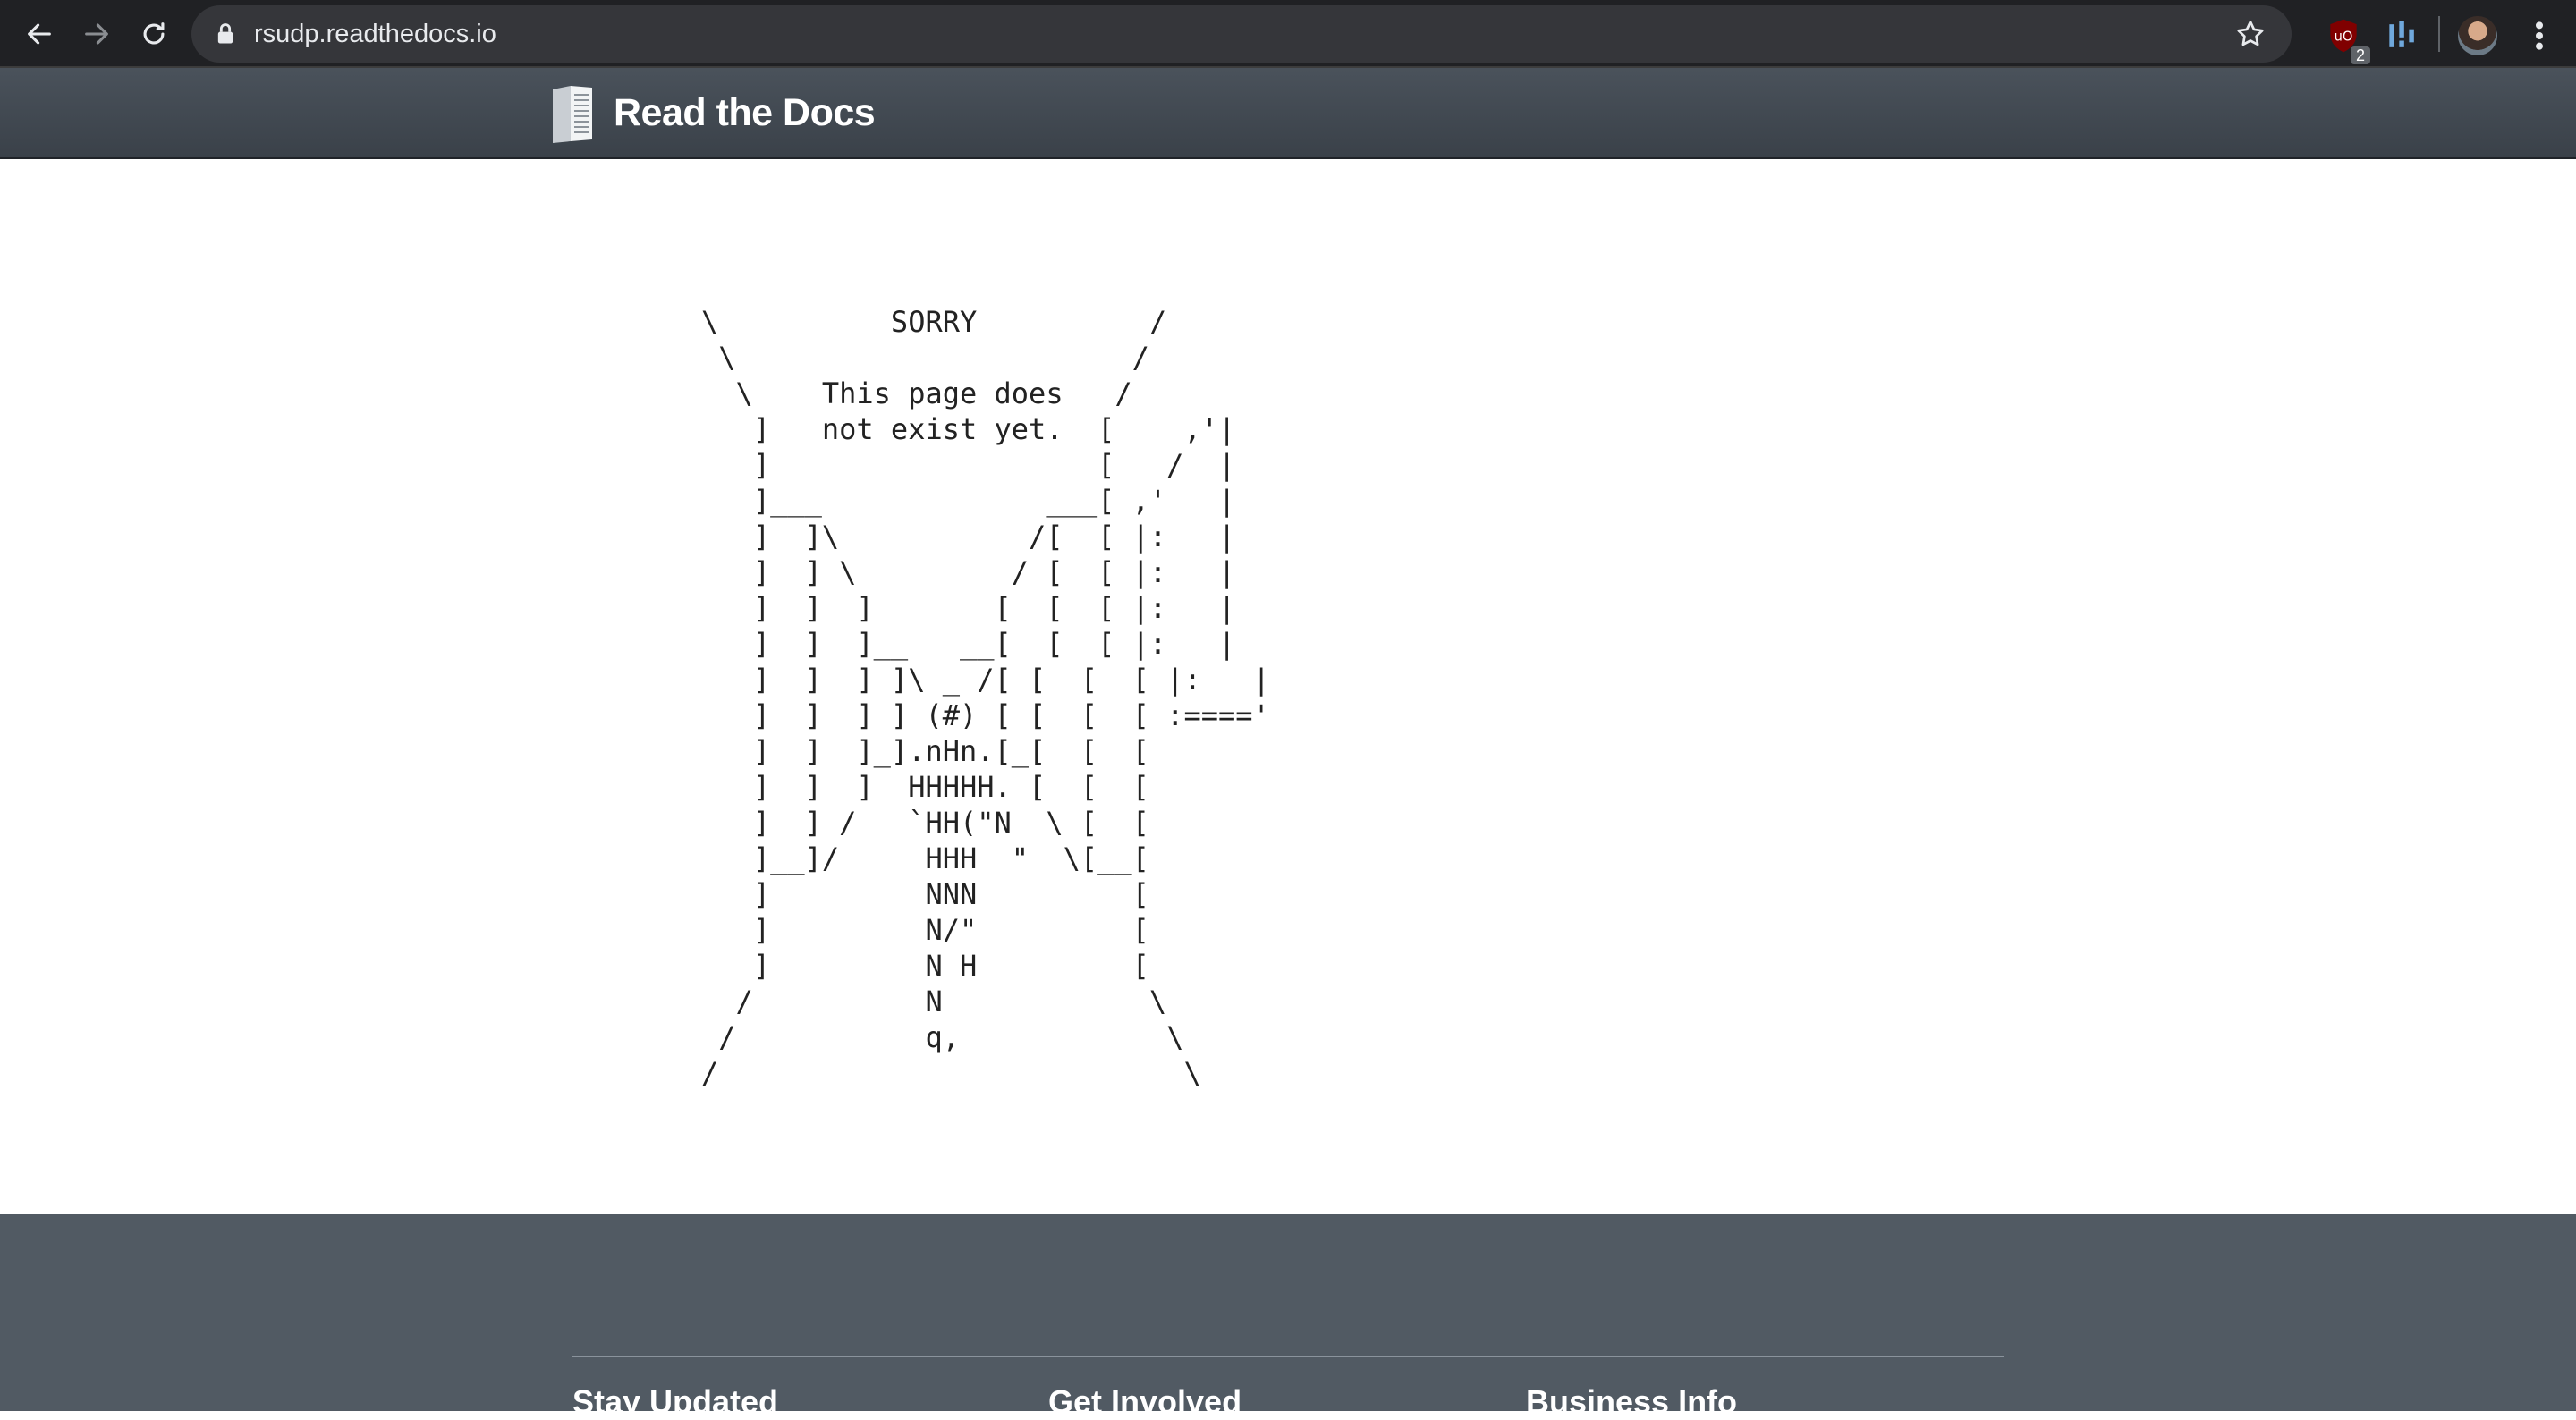 Image resolution: width=2576 pixels, height=1420 pixels. Describe the element at coordinates (1632, 1402) in the screenshot. I see `footer-heading-business-info: Business Info` at that location.